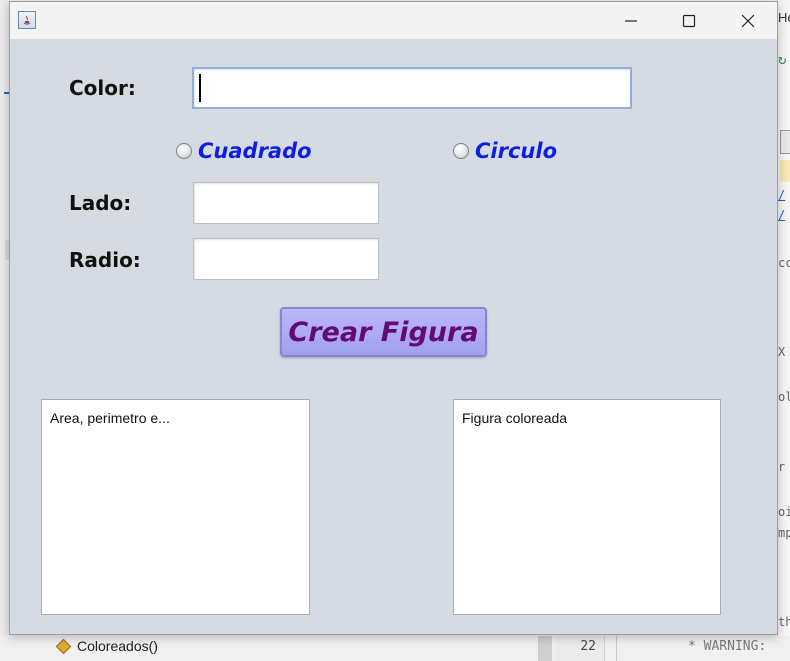 This screenshot has height=661, width=790. I want to click on radio-circulo-label: Circulo, so click(516, 151).